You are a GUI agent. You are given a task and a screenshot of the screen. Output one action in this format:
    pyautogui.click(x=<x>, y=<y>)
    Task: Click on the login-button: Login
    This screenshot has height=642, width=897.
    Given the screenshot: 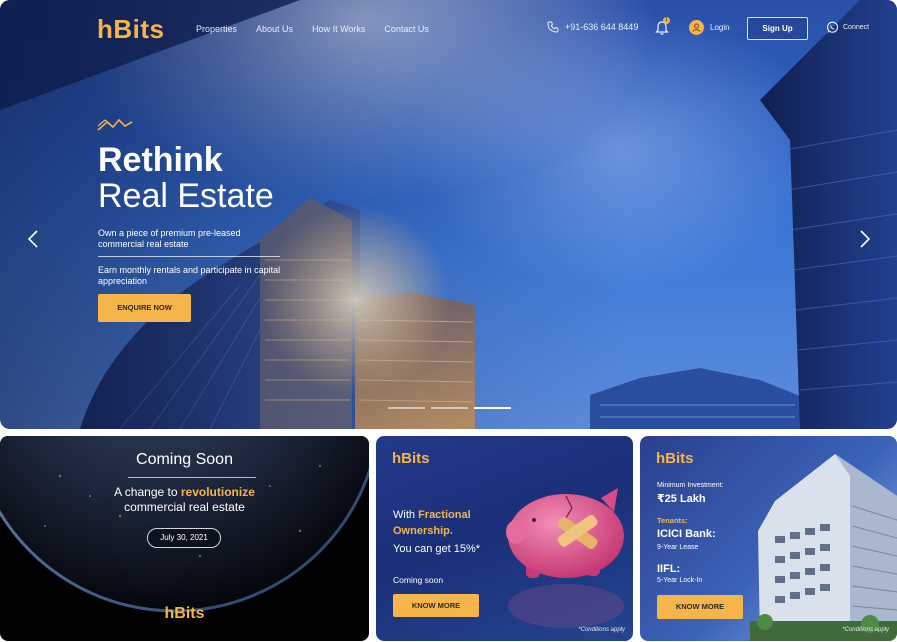 What is the action you would take?
    pyautogui.click(x=709, y=27)
    